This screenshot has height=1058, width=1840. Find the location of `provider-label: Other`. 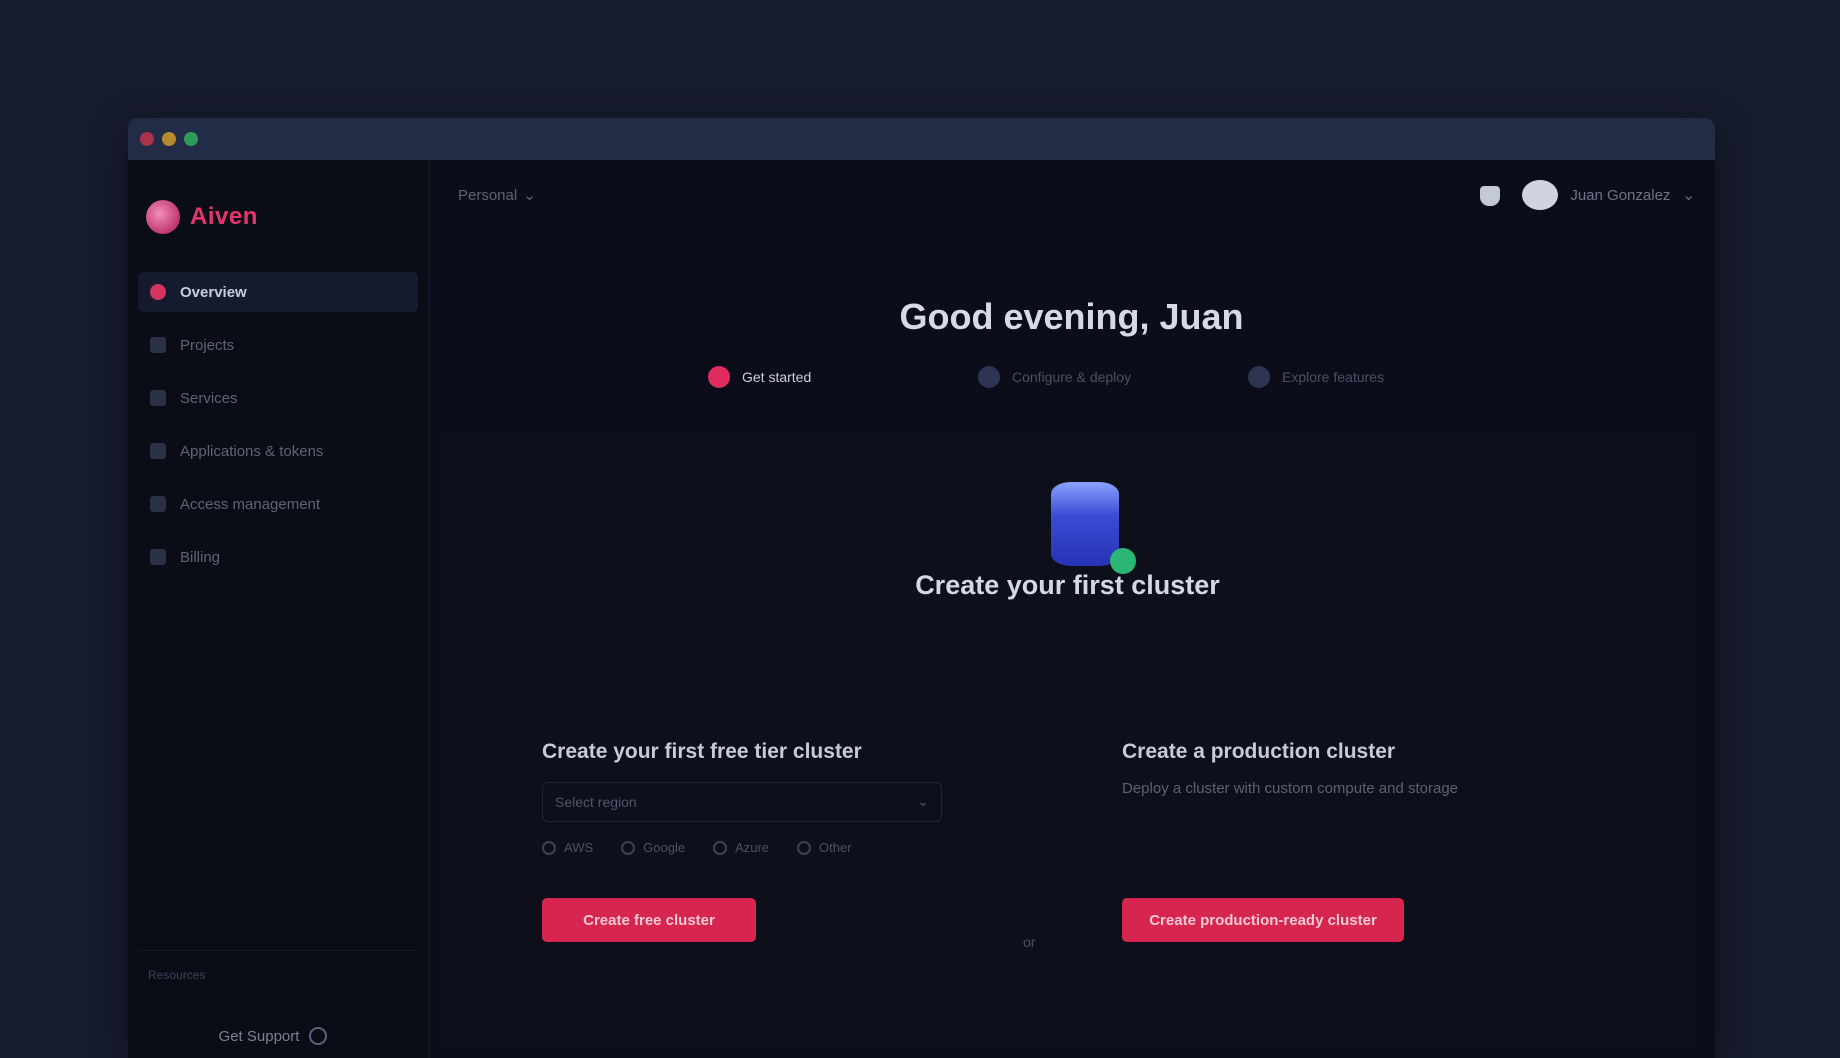

provider-label: Other is located at coordinates (835, 847).